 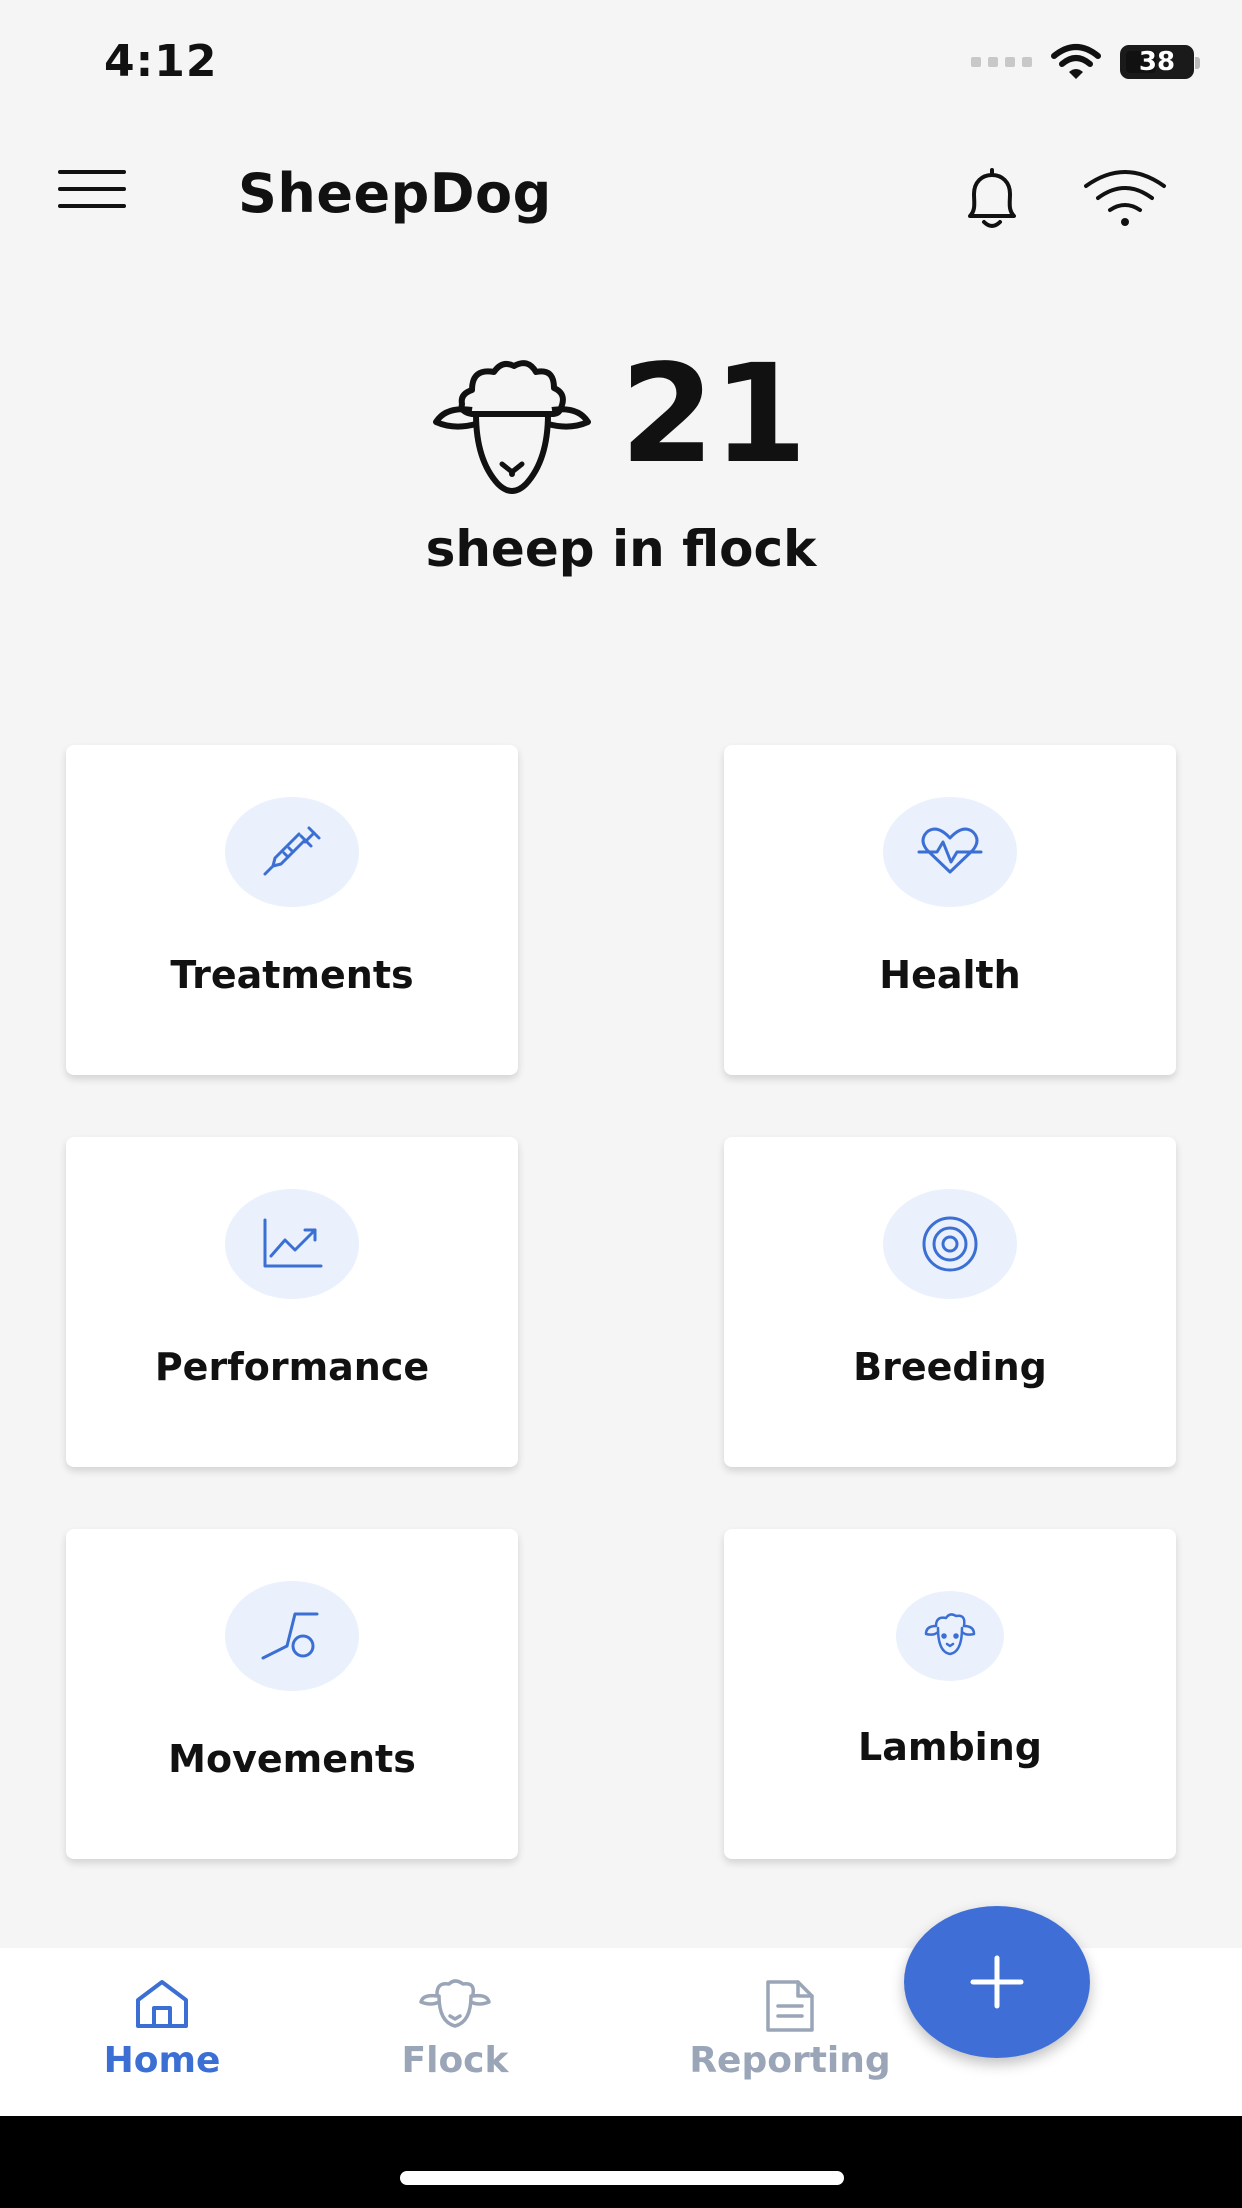 What do you see at coordinates (621, 2162) in the screenshot?
I see `home-indicator-area` at bounding box center [621, 2162].